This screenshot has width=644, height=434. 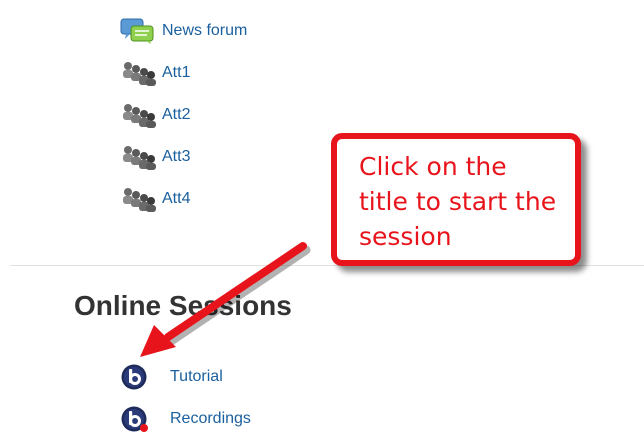 What do you see at coordinates (140, 31) in the screenshot?
I see `forum-icon` at bounding box center [140, 31].